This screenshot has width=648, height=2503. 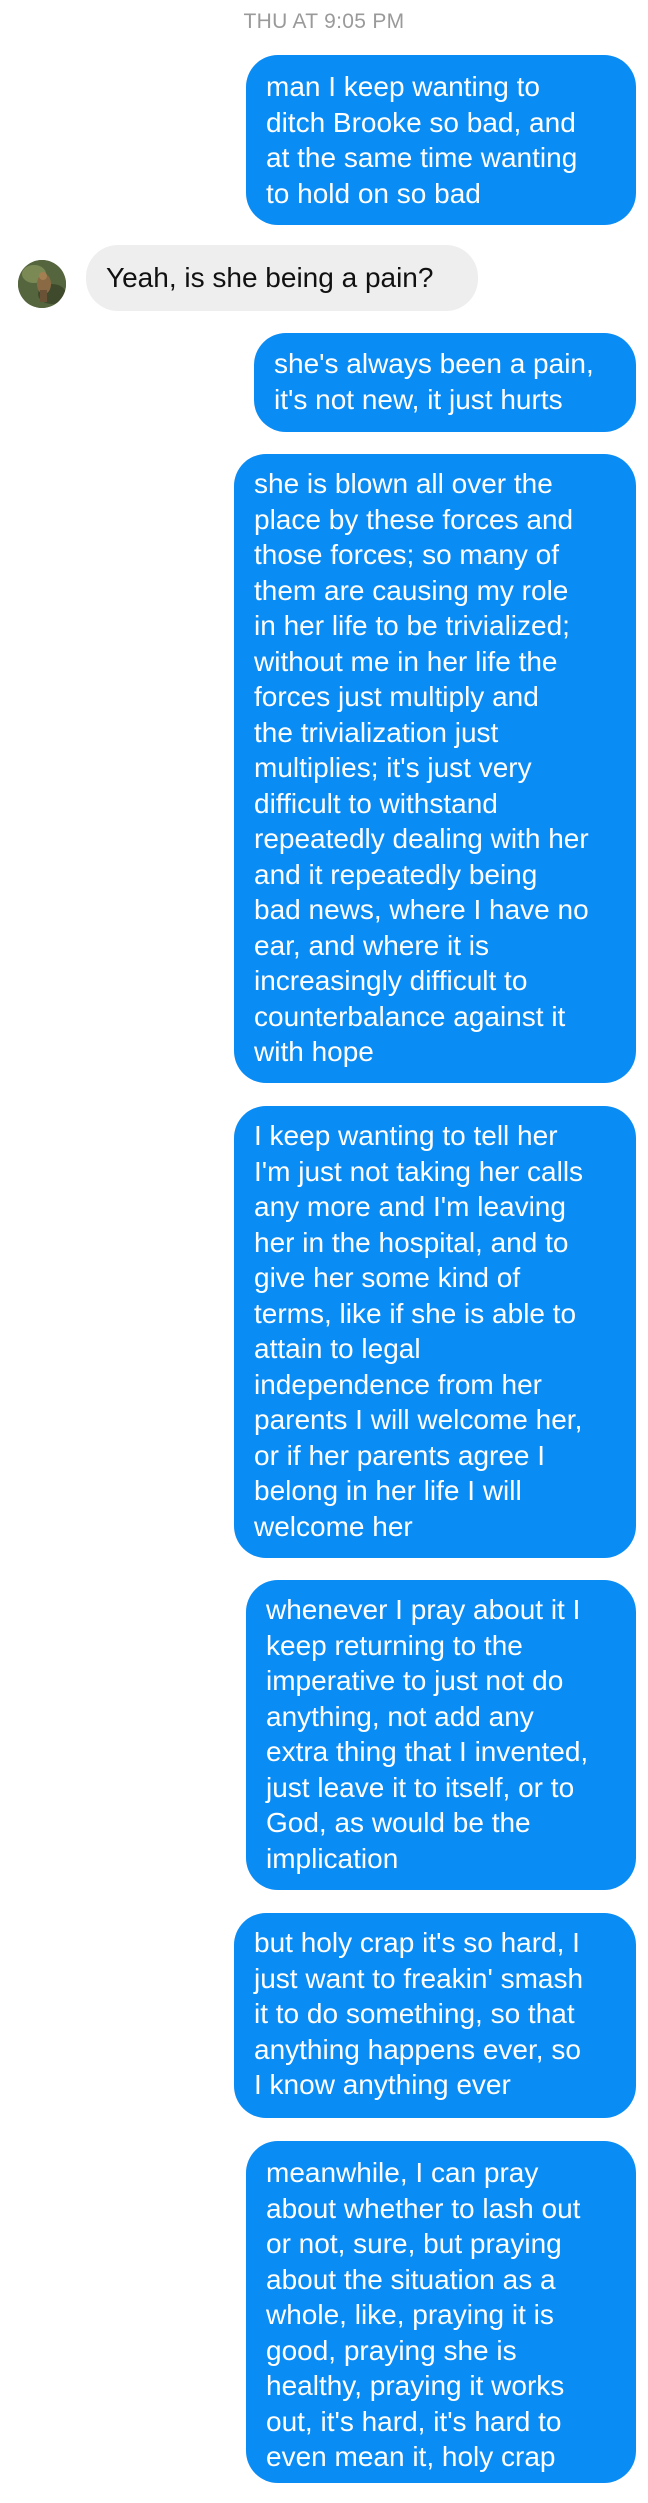 What do you see at coordinates (282, 278) in the screenshot?
I see `incoming-message-bubble: Yeah, is she being a pain?` at bounding box center [282, 278].